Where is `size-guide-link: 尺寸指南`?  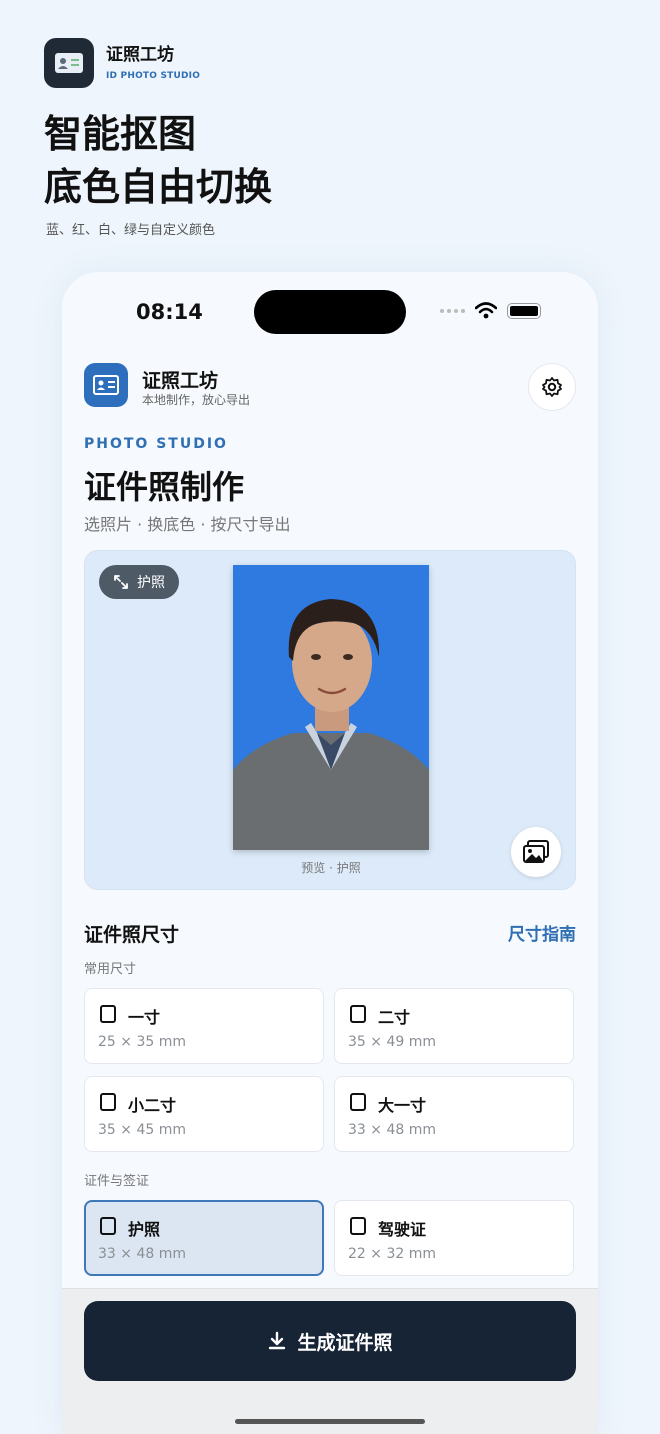 size-guide-link: 尺寸指南 is located at coordinates (542, 932).